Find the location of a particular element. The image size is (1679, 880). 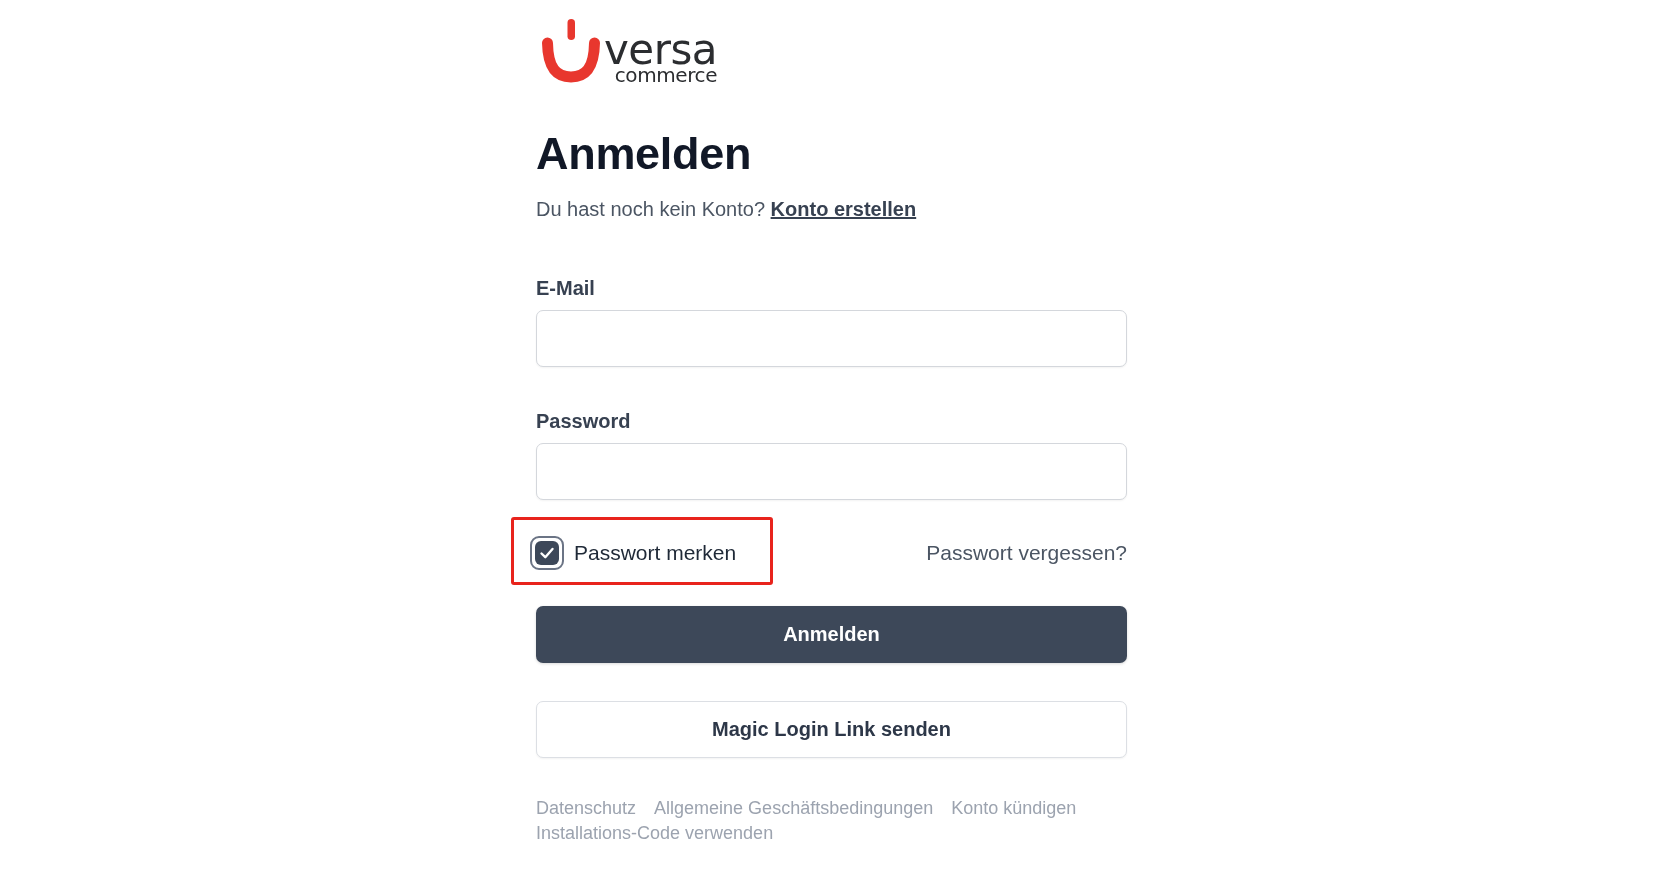

page-heading: Anmelden is located at coordinates (644, 154).